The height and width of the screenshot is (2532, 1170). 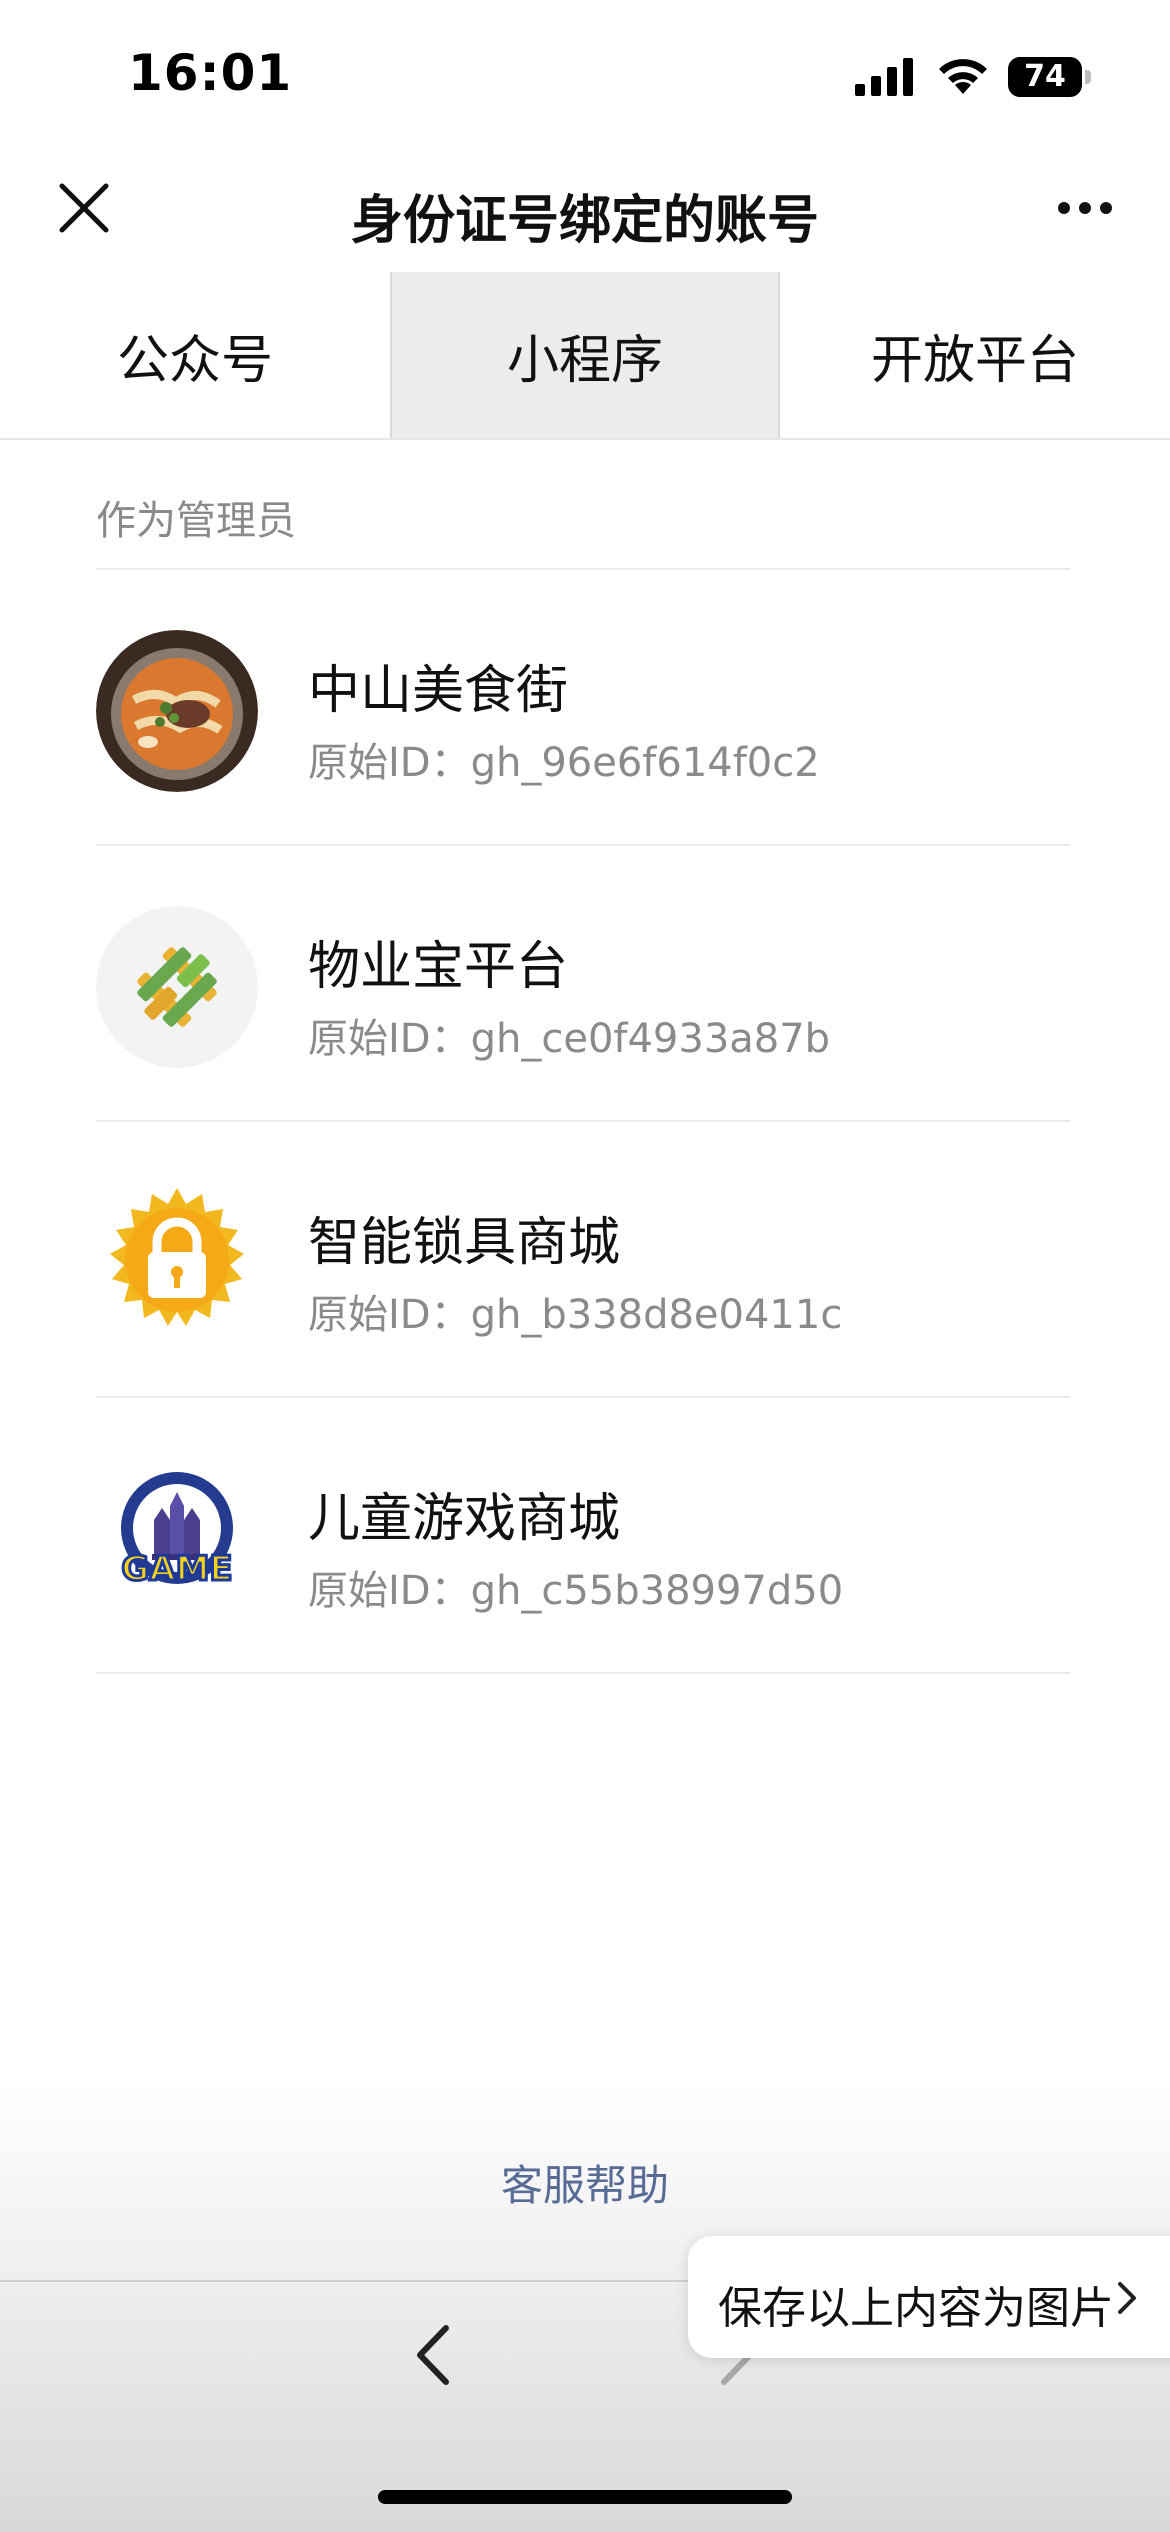 I want to click on battery-icon: 74, so click(x=1050, y=77).